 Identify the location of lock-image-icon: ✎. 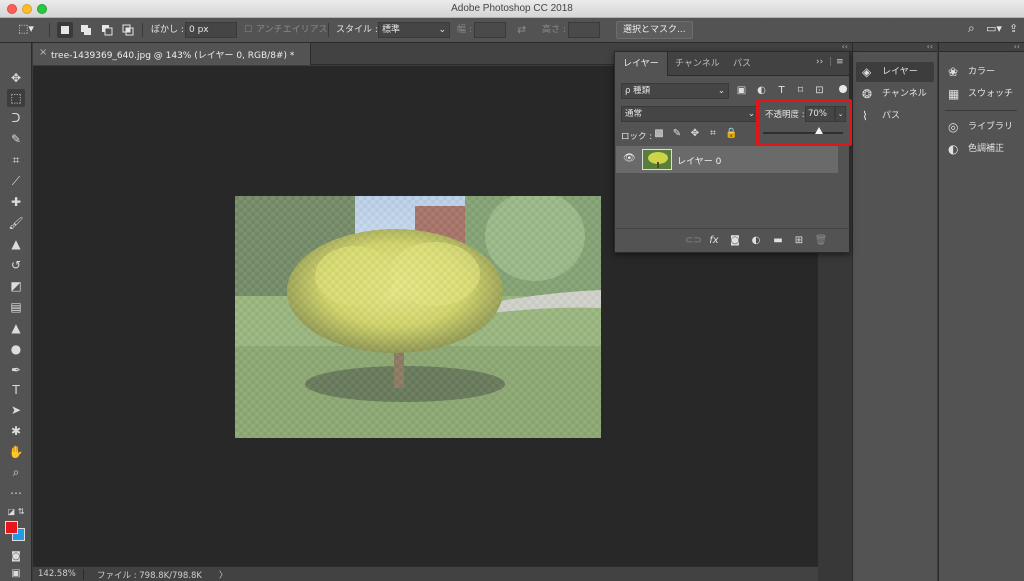
(677, 134).